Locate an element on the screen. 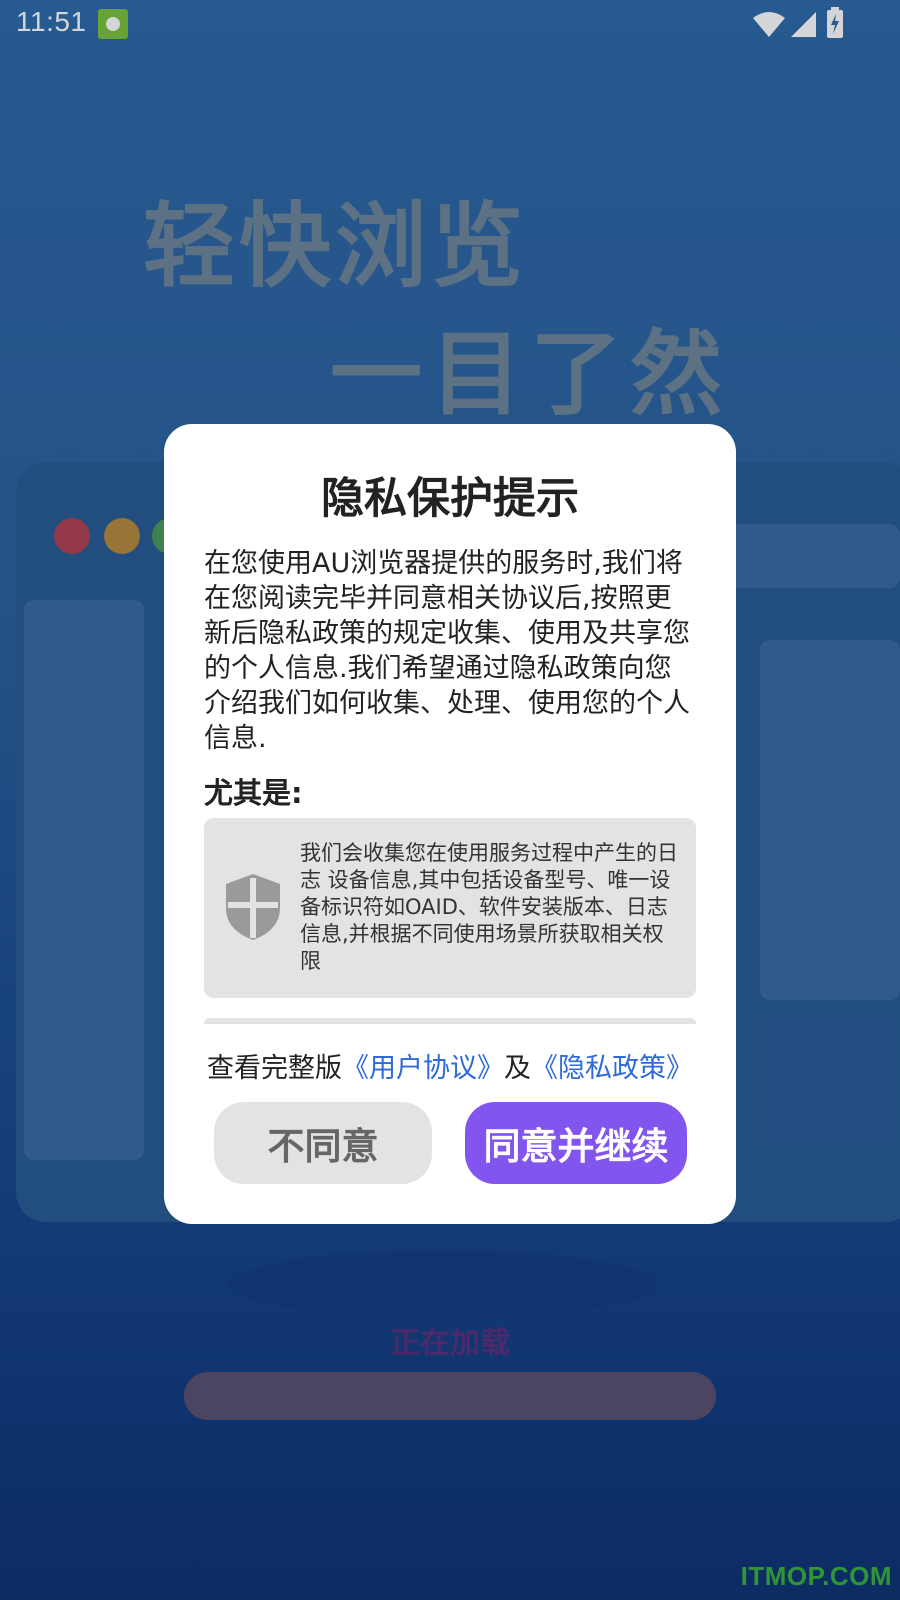 The width and height of the screenshot is (900, 1600). dialog-subtitle: 尤其是: is located at coordinates (253, 793).